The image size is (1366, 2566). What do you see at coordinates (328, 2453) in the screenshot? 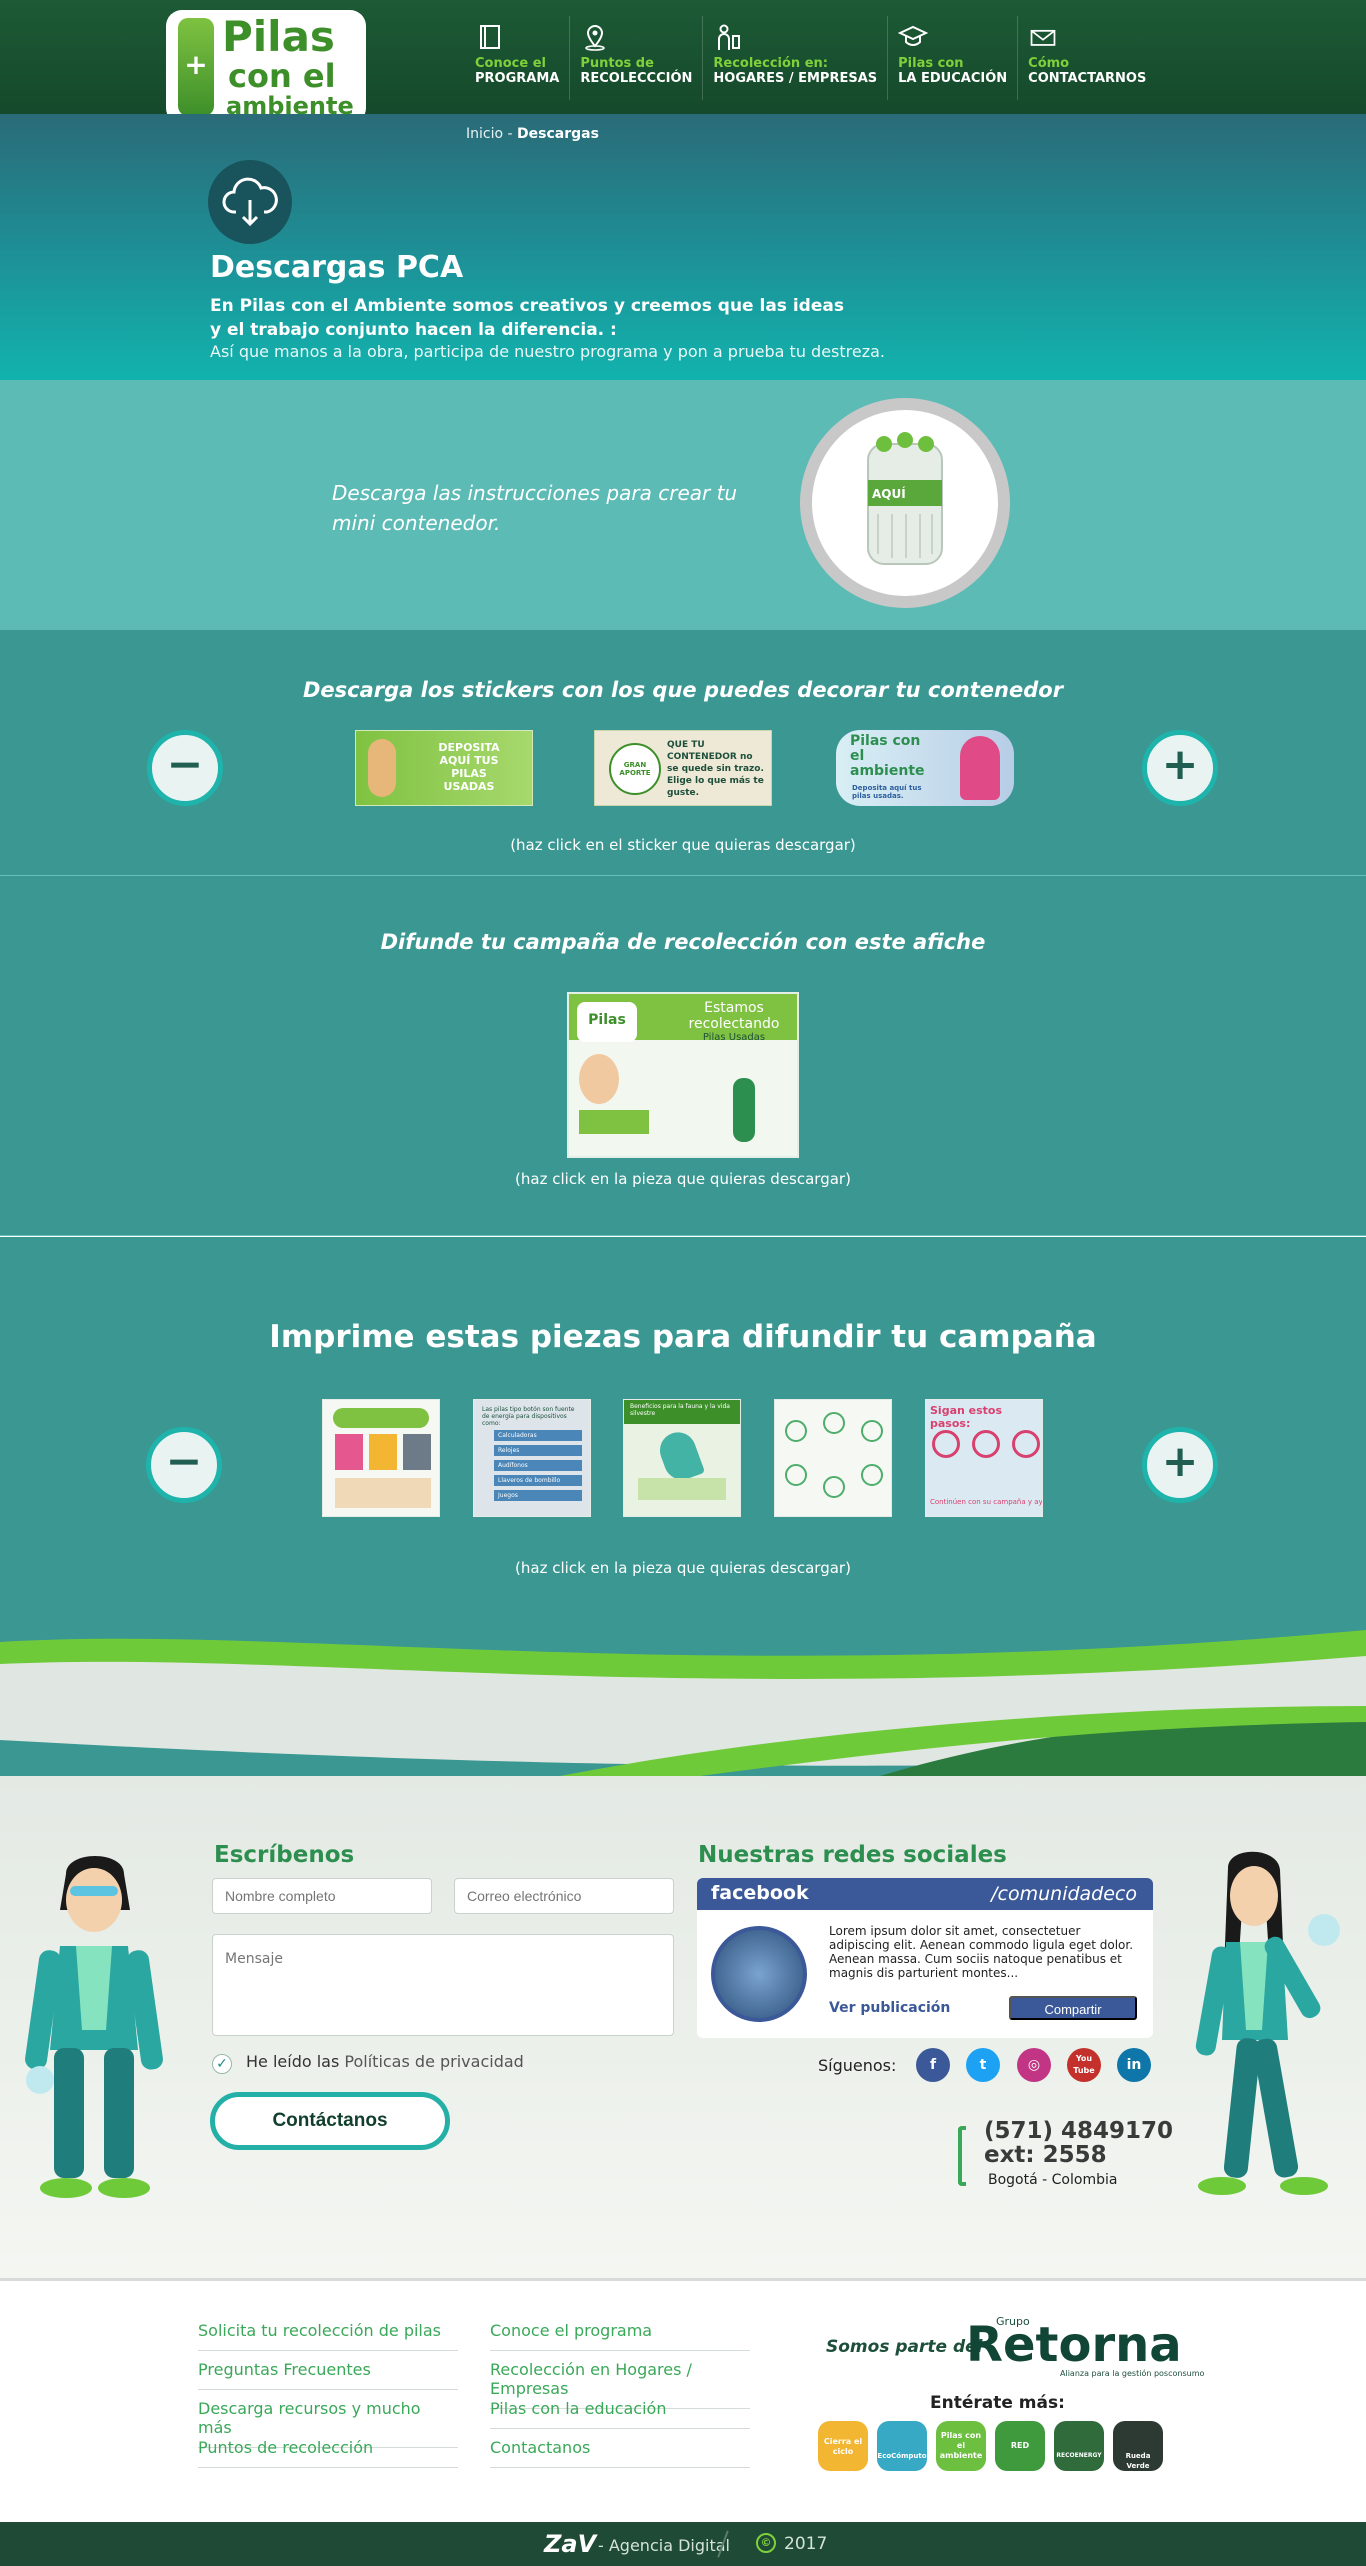
I see `footer-link: Puntos de recolección` at bounding box center [328, 2453].